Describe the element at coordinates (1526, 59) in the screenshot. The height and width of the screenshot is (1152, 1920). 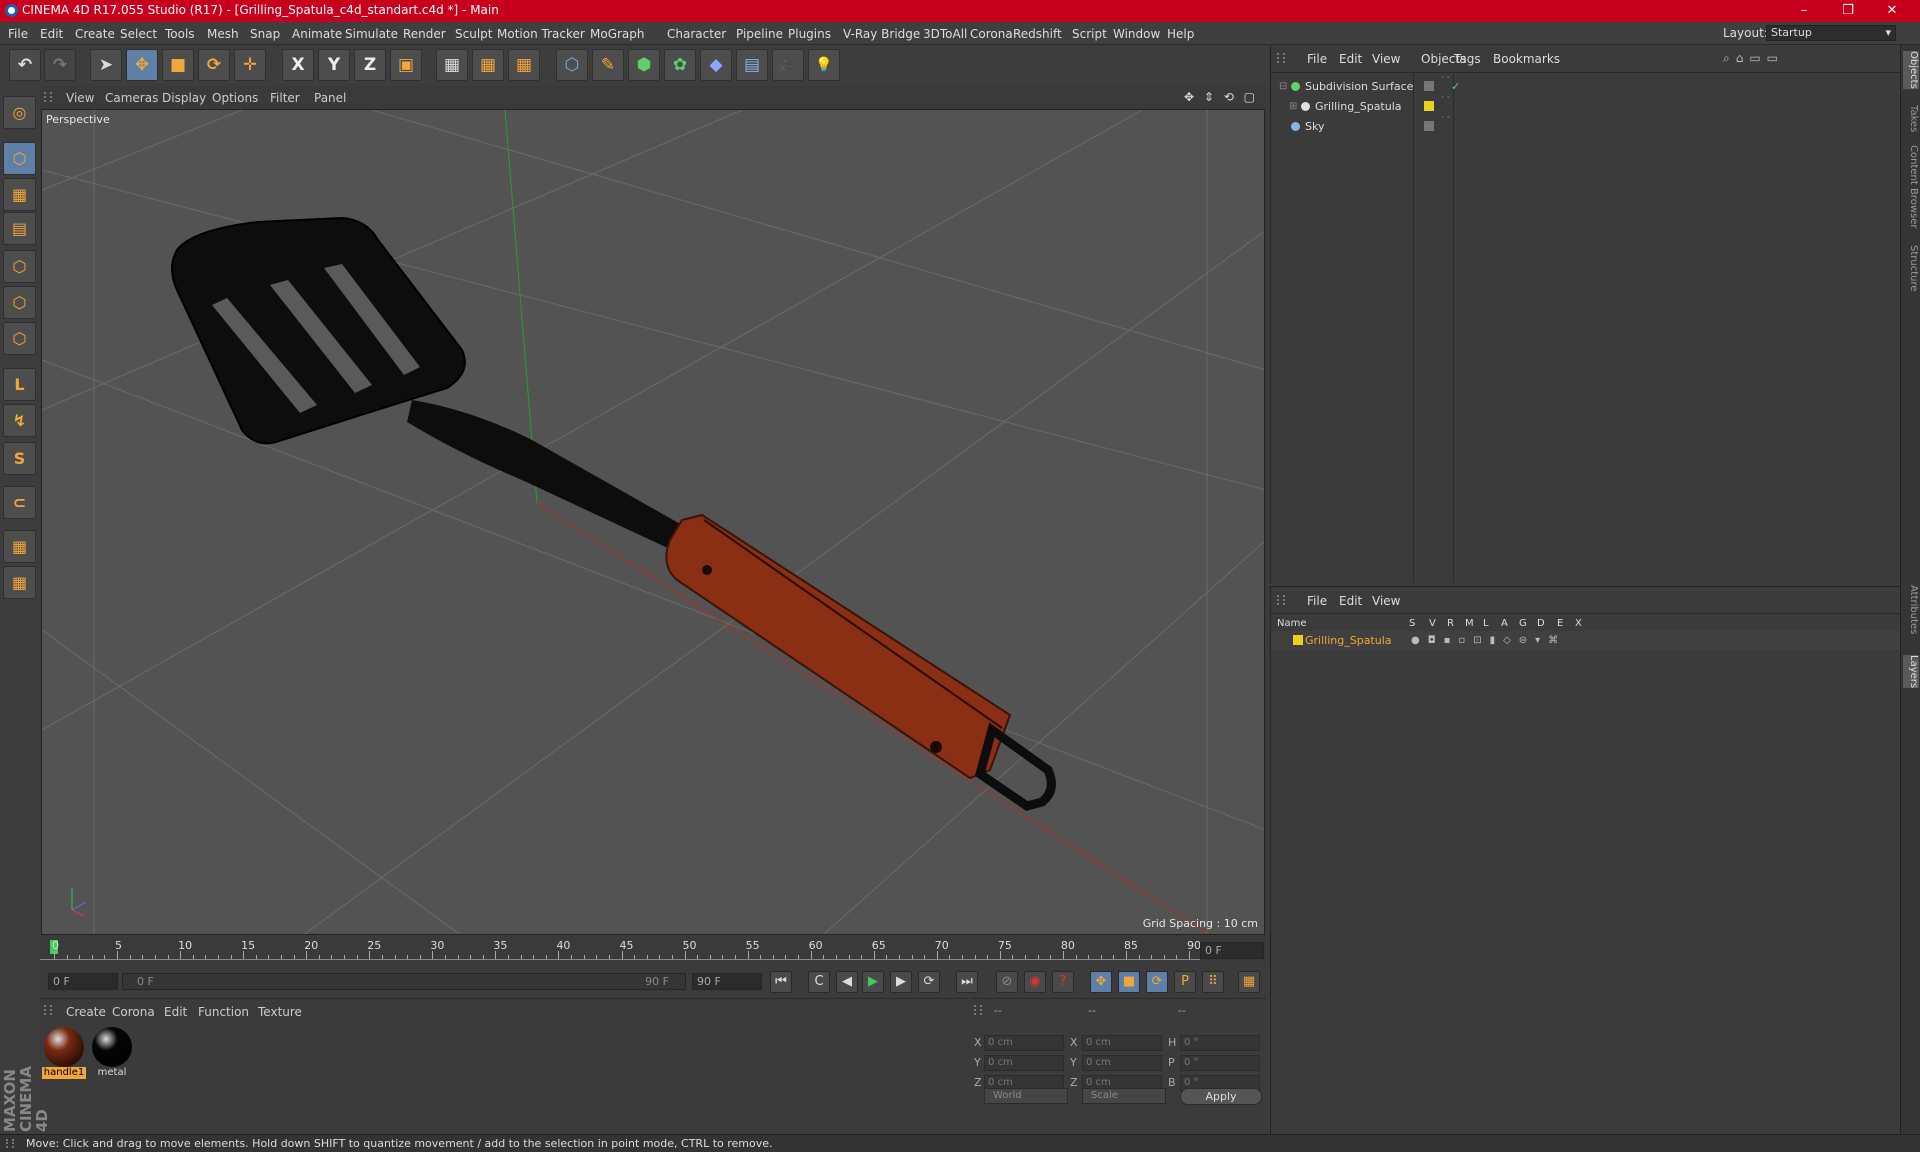
I see `objects-menu-bookmarks: Bookmarks` at that location.